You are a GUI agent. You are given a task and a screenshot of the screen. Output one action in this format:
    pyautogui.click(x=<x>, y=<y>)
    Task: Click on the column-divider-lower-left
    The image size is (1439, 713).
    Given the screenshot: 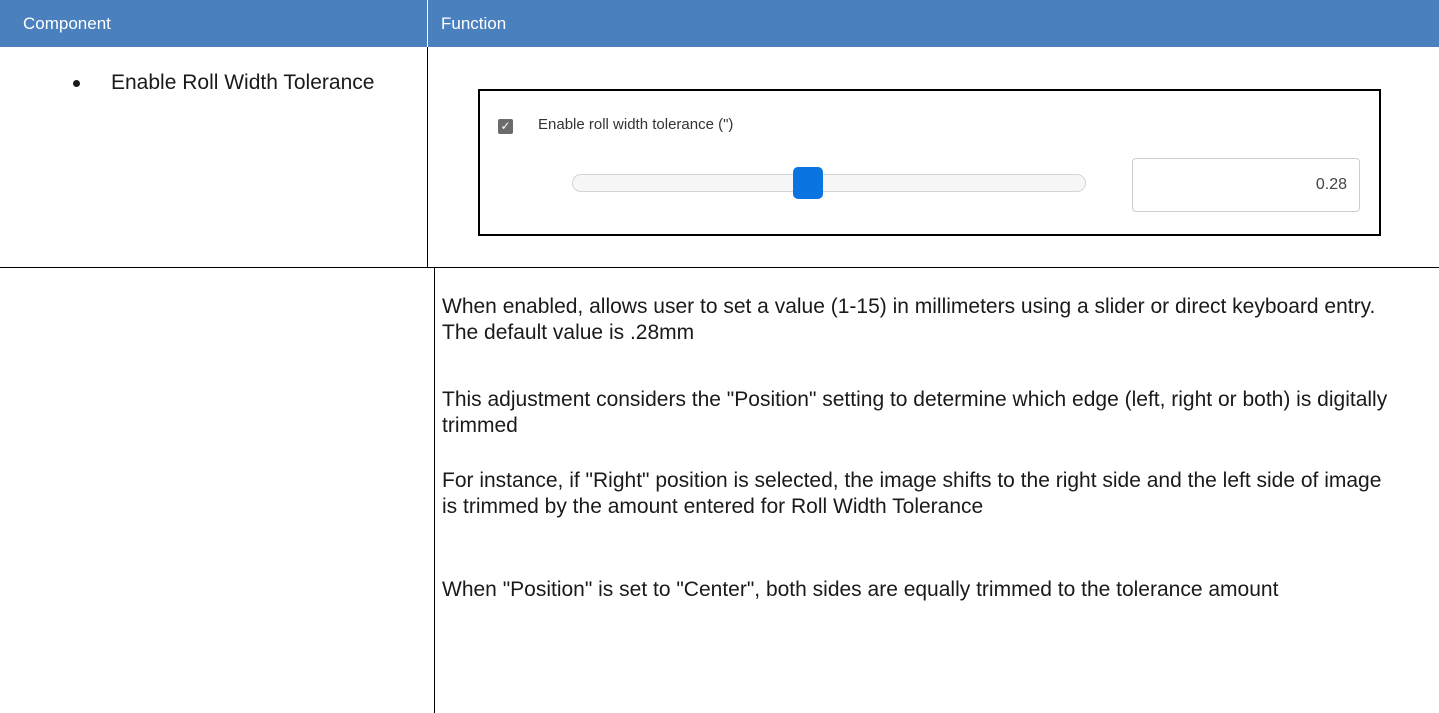 What is the action you would take?
    pyautogui.click(x=434, y=490)
    